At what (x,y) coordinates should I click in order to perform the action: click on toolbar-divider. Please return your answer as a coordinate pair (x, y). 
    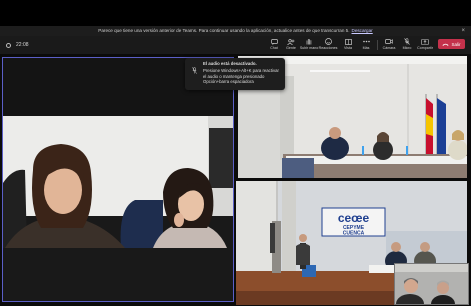
    Looking at the image, I should click on (377, 45).